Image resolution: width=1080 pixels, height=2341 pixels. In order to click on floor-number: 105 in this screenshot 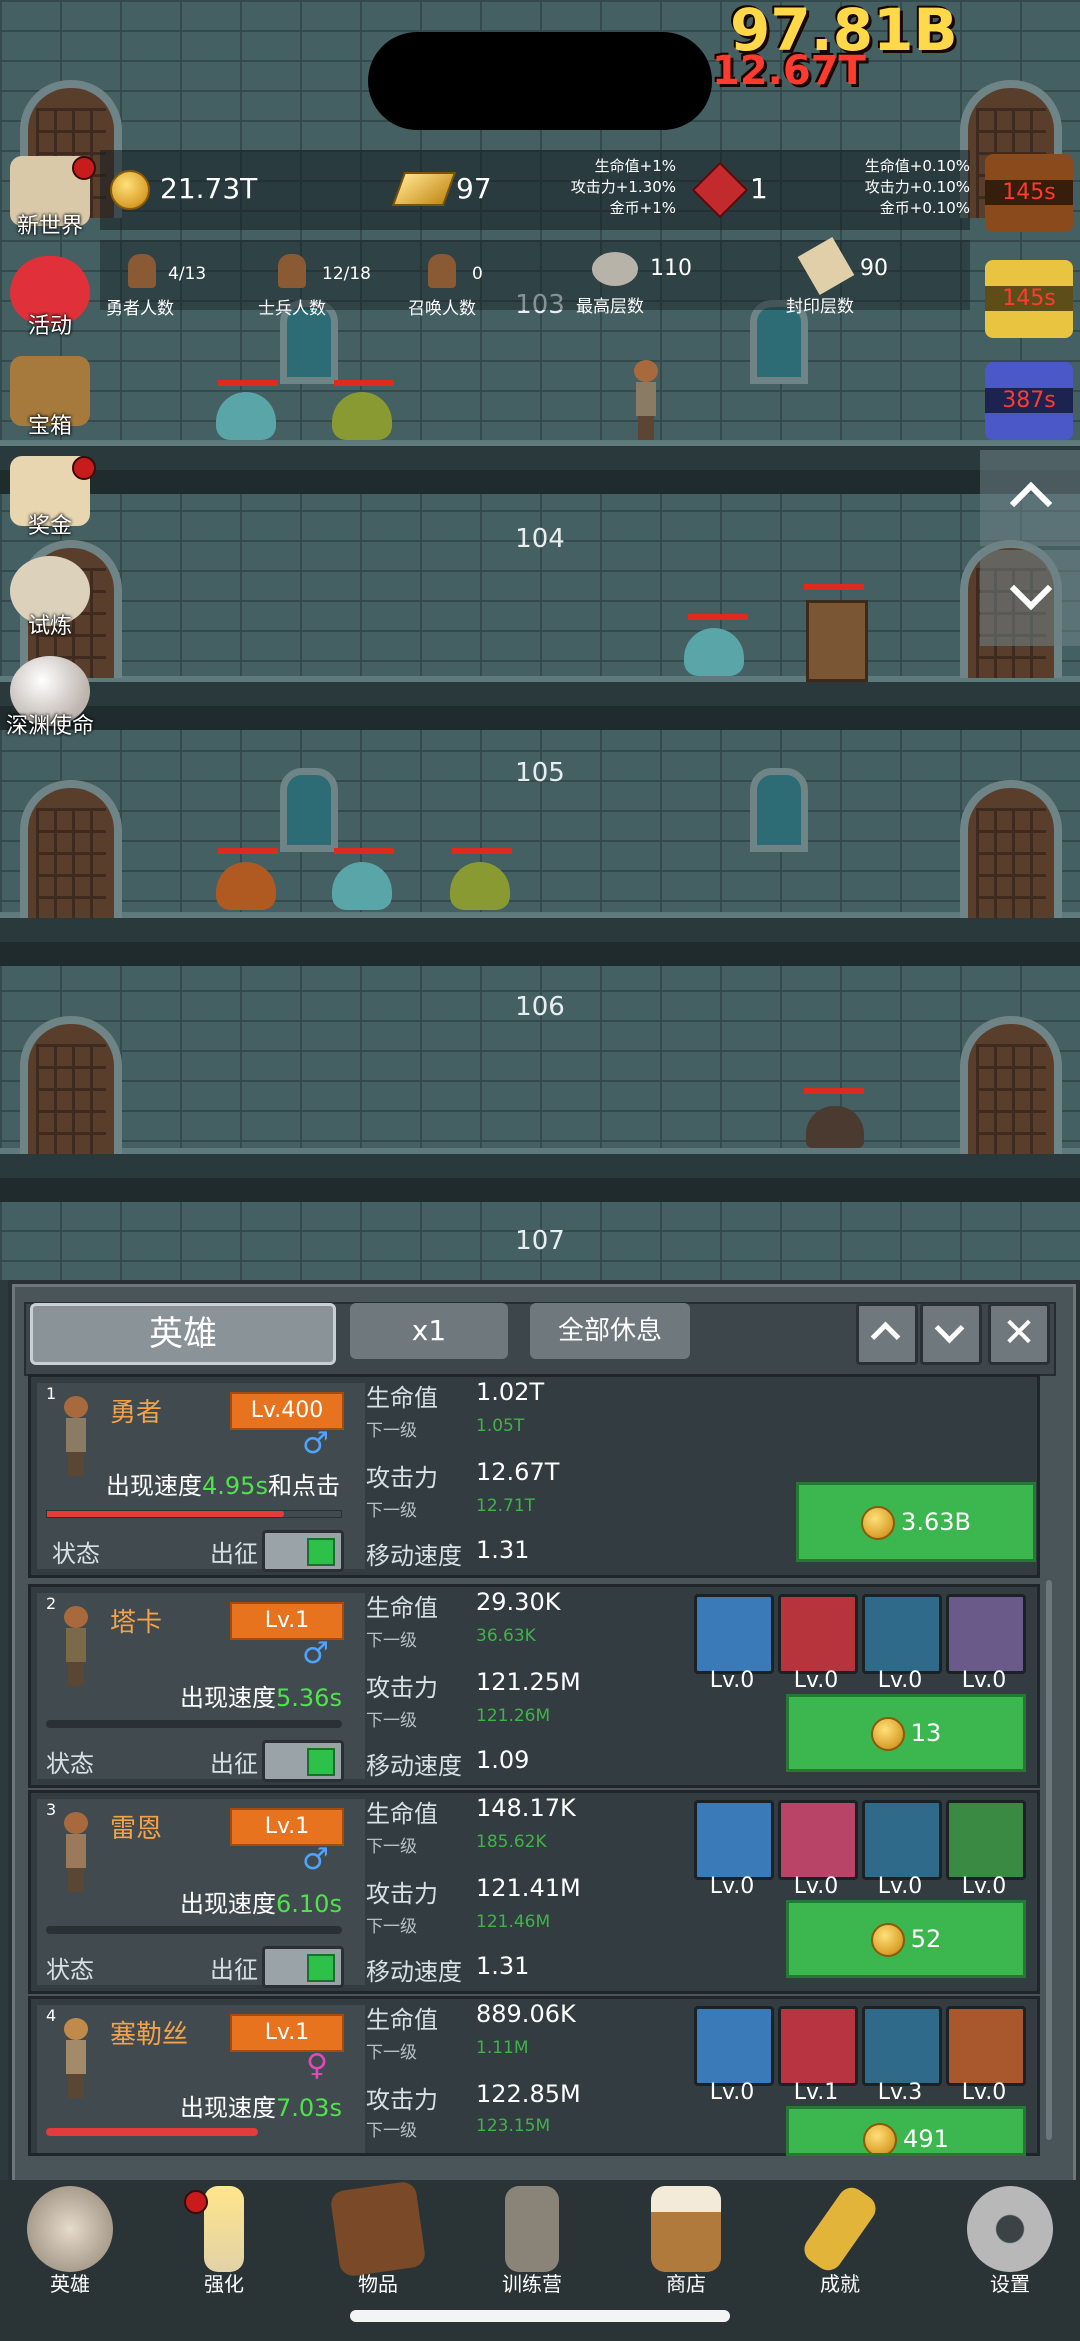, I will do `click(540, 773)`.